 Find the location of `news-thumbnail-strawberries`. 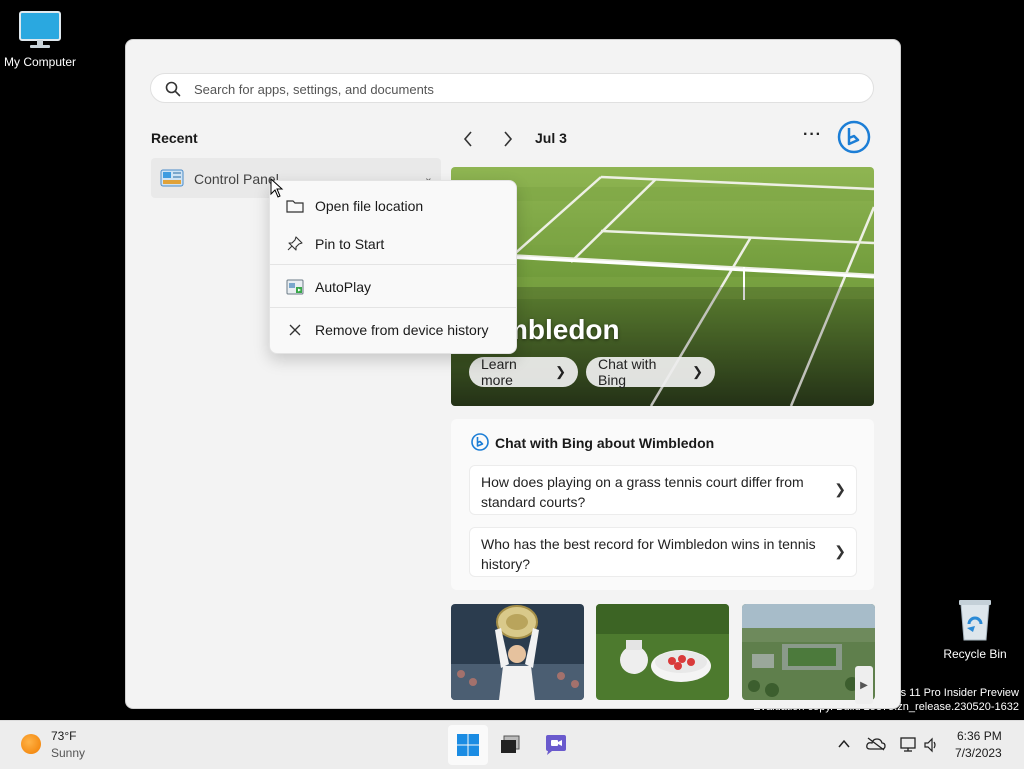

news-thumbnail-strawberries is located at coordinates (662, 652).